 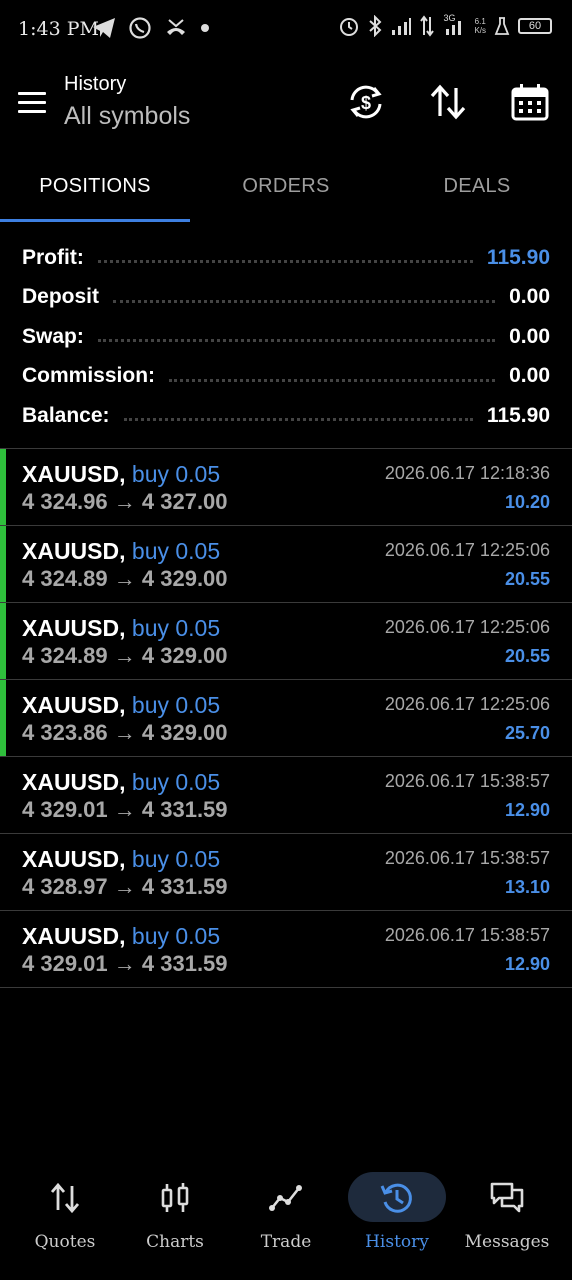 What do you see at coordinates (530, 102) in the screenshot?
I see `calendar-icon` at bounding box center [530, 102].